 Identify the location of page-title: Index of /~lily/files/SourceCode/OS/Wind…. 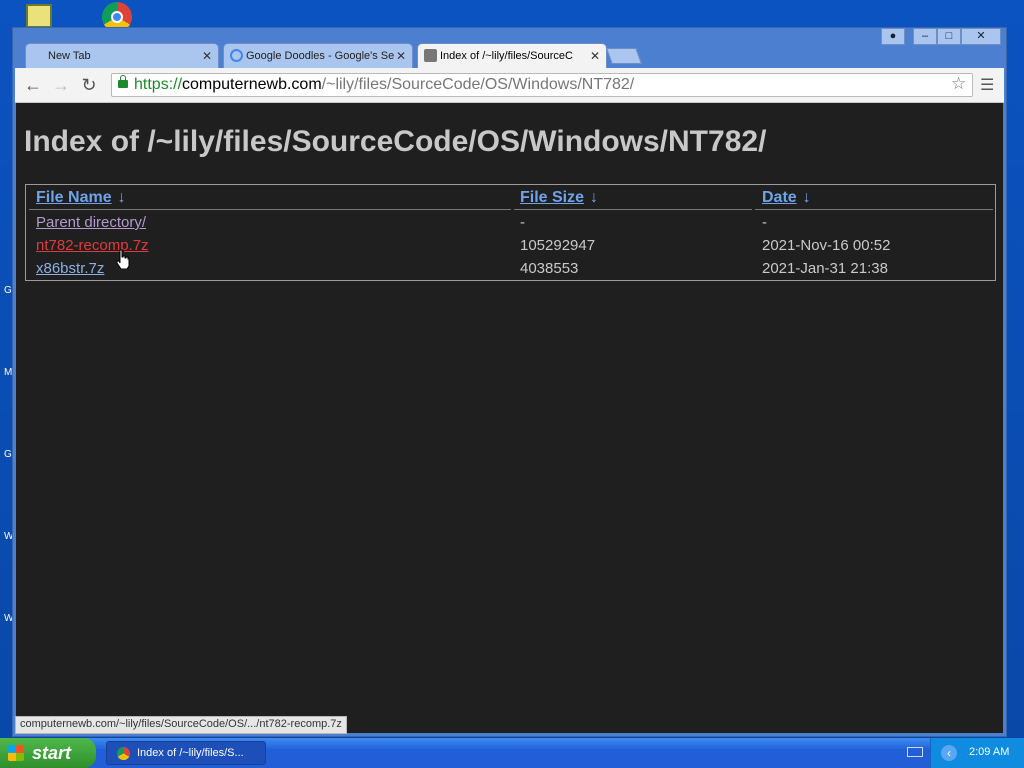
(395, 141).